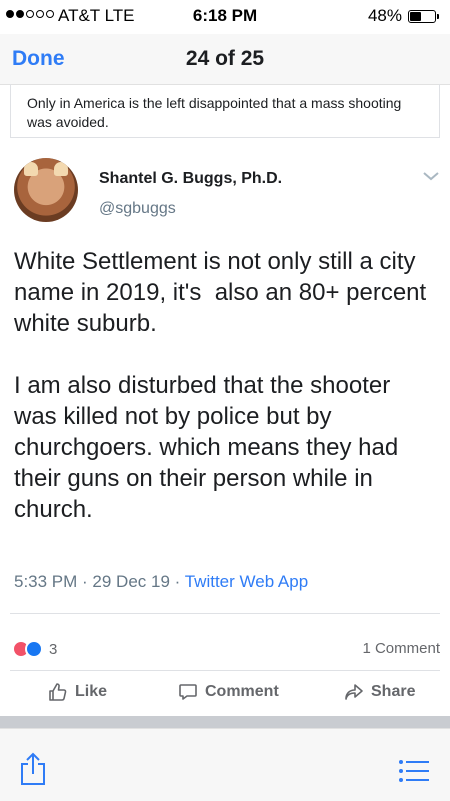  What do you see at coordinates (242, 691) in the screenshot?
I see `comment-label: Comment` at bounding box center [242, 691].